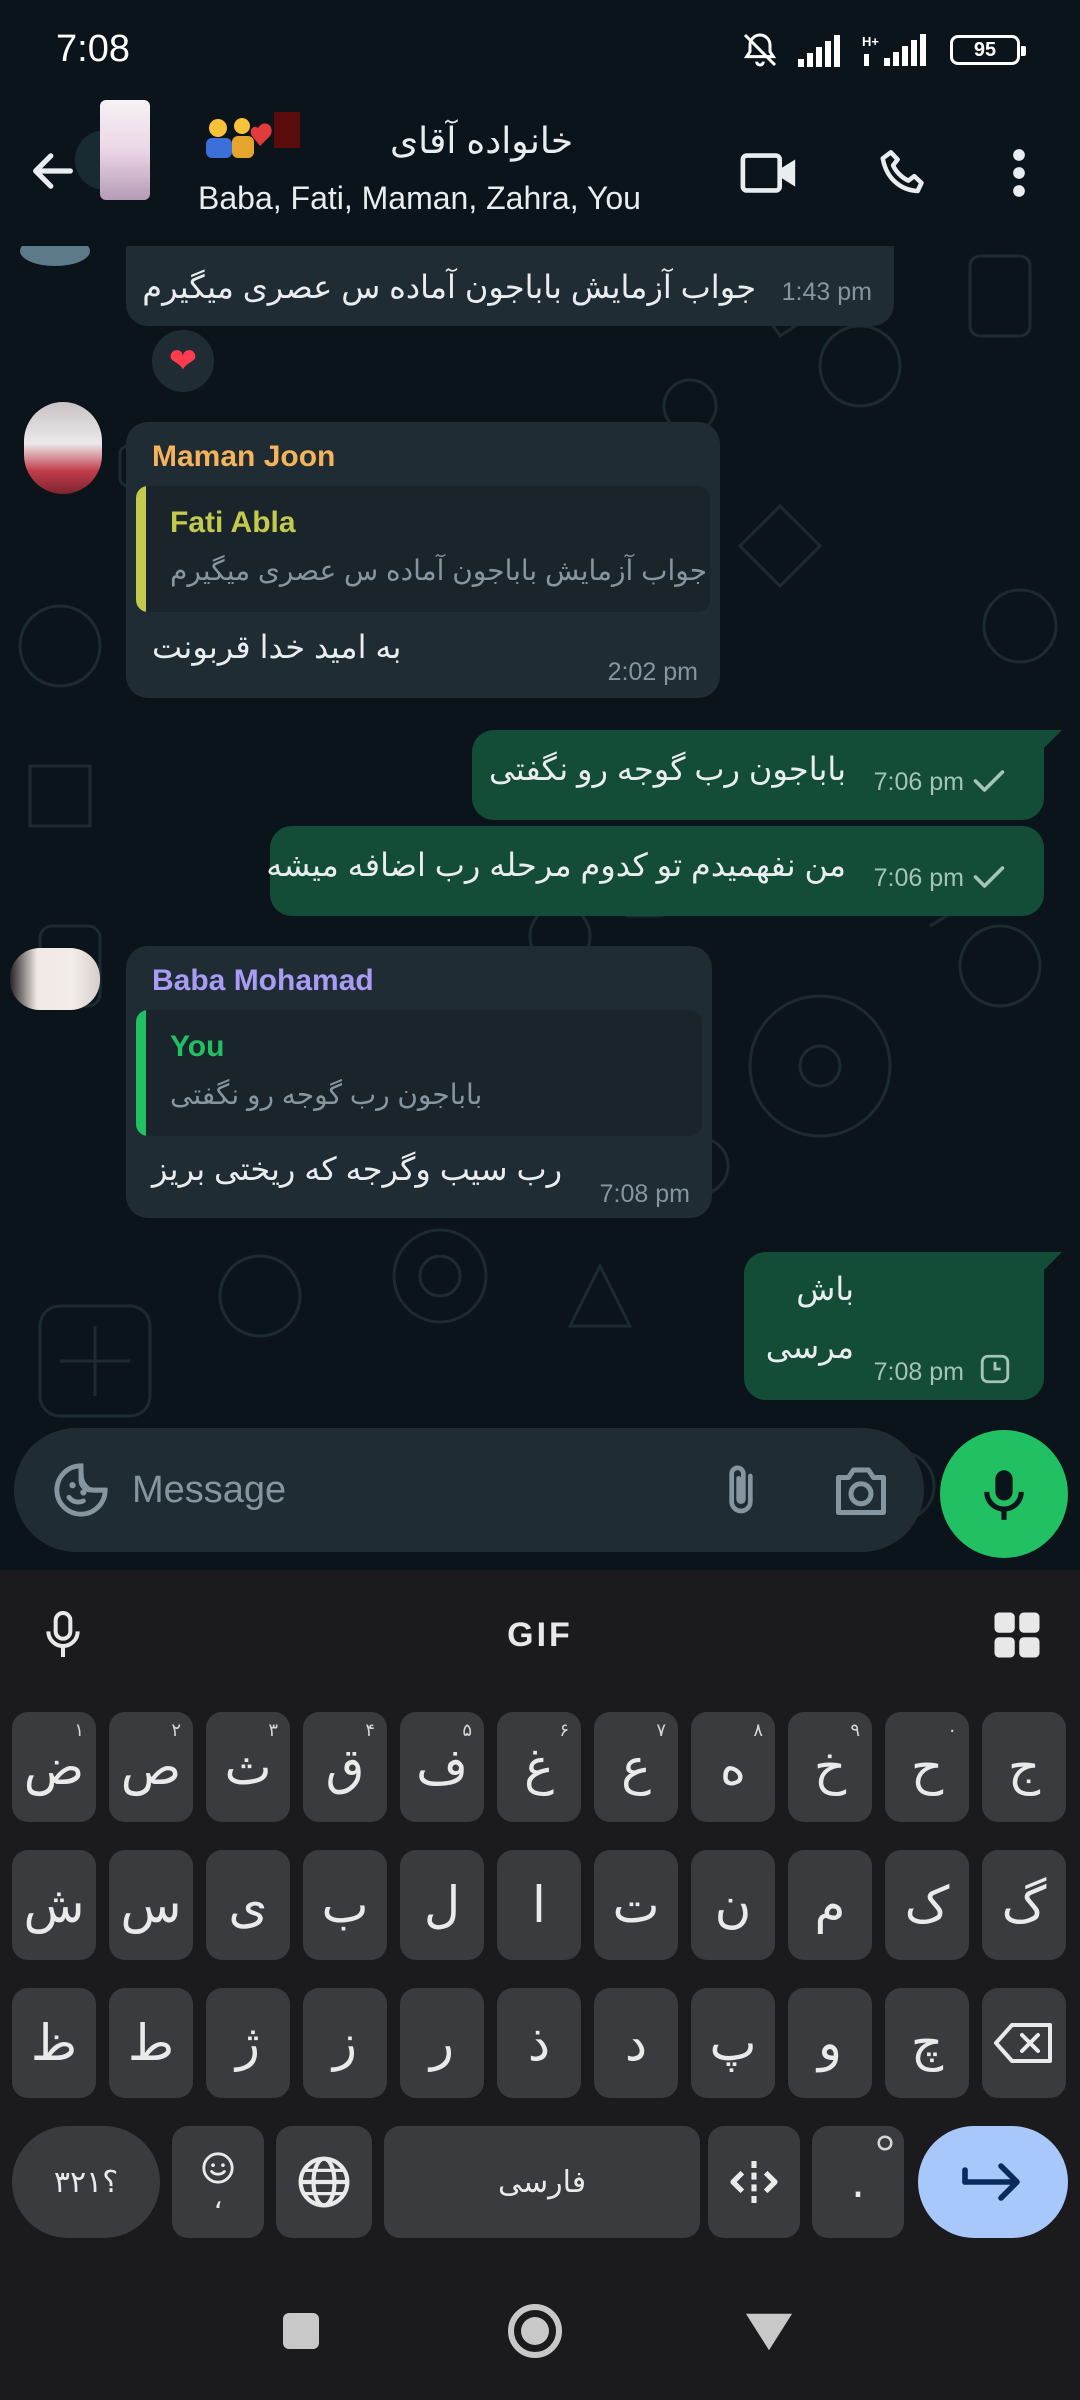 This screenshot has width=1080, height=2400. I want to click on heart-reaction: ❤, so click(183, 361).